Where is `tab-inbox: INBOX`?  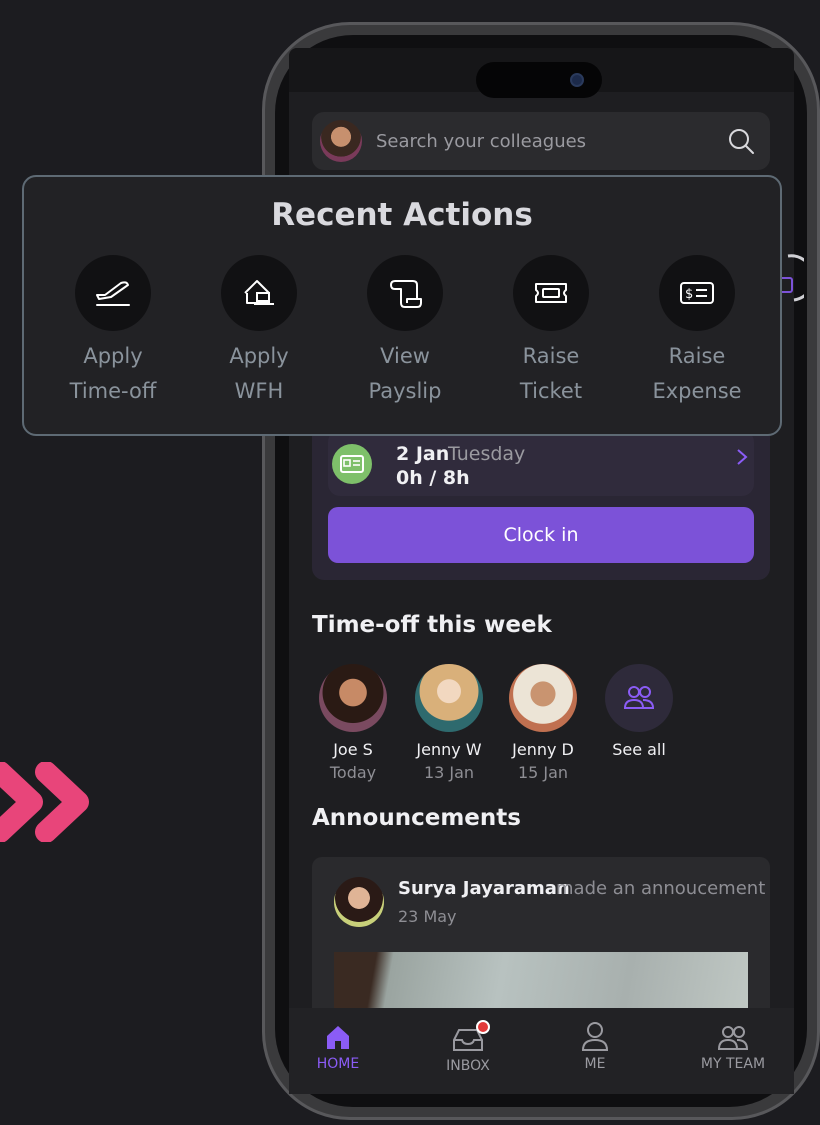 tab-inbox: INBOX is located at coordinates (468, 1049).